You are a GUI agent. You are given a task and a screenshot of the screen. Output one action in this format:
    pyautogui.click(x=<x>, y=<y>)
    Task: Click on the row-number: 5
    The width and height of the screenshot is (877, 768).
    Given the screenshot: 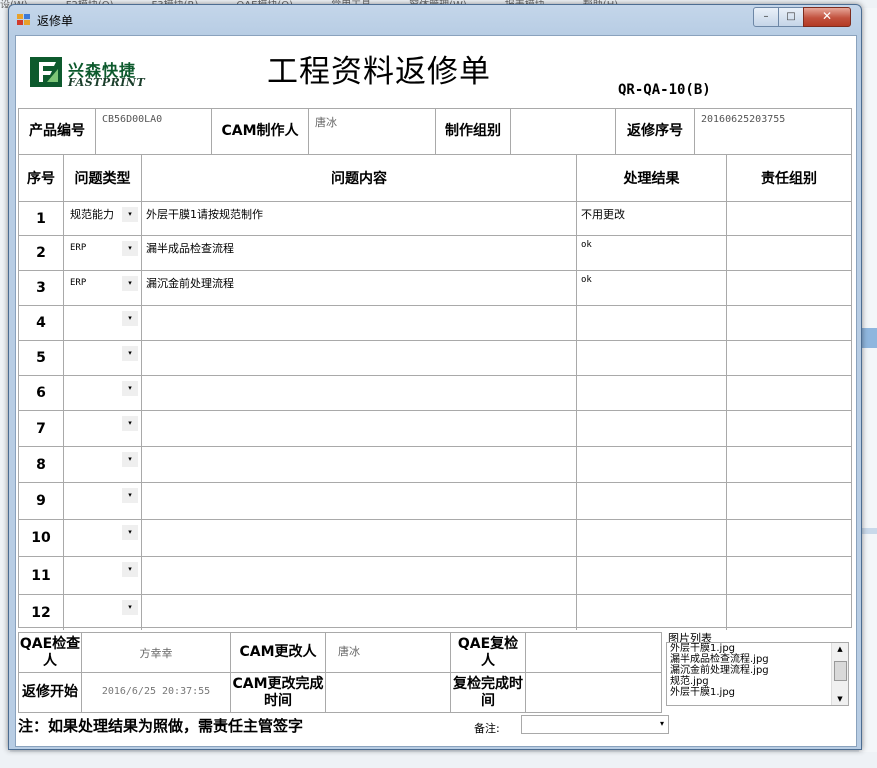 What is the action you would take?
    pyautogui.click(x=41, y=358)
    